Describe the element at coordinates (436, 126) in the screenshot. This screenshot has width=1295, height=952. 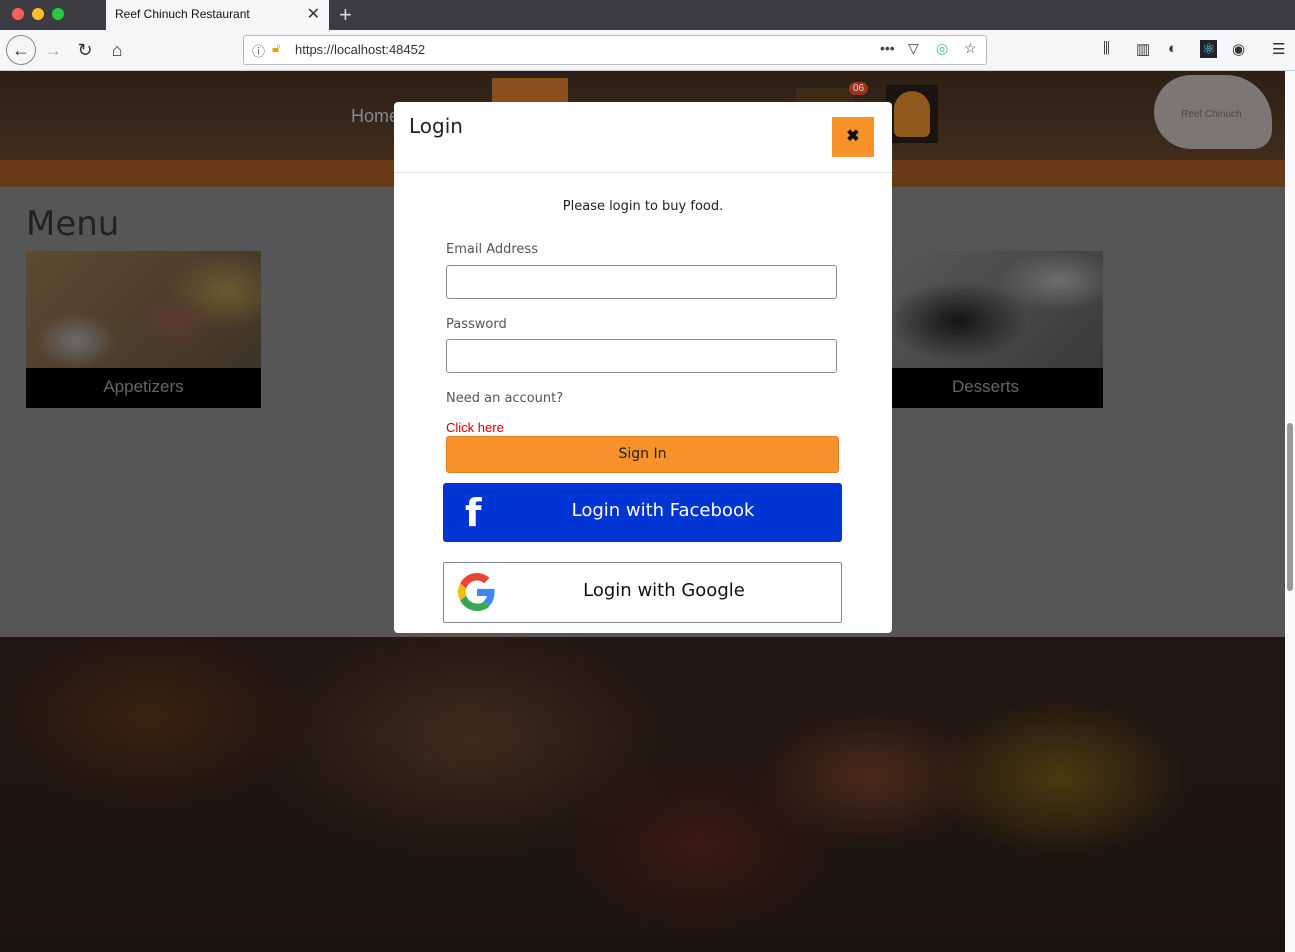
I see `modal-title: Login` at that location.